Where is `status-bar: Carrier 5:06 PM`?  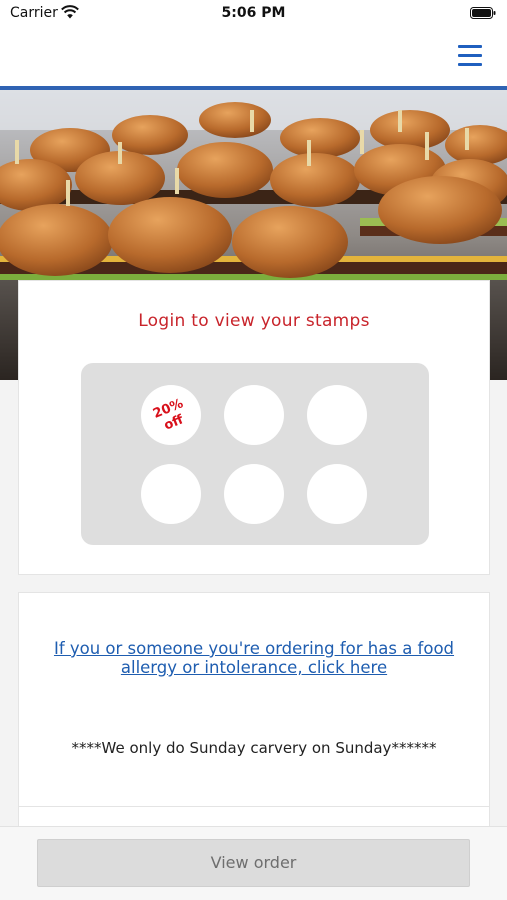
status-bar: Carrier 5:06 PM is located at coordinates (253, 14).